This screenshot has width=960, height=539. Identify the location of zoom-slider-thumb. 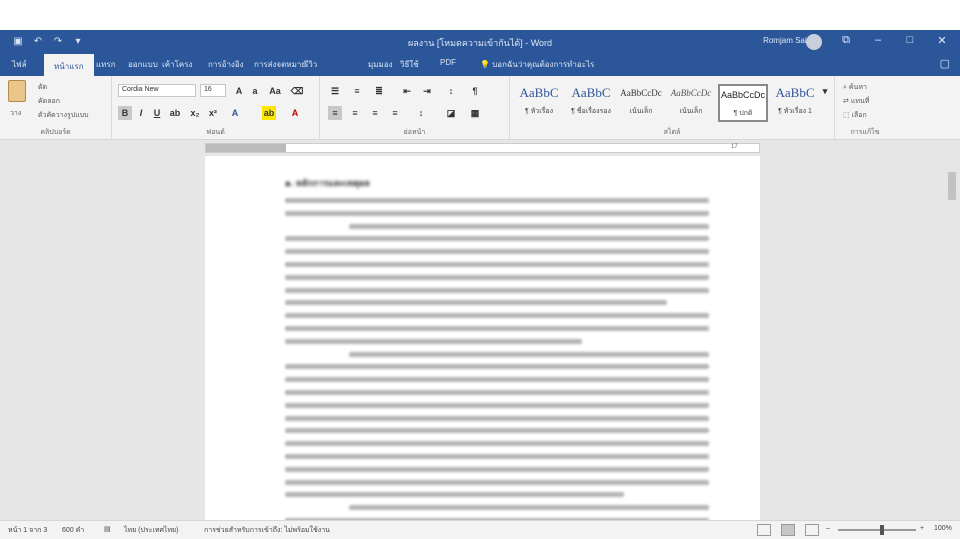
(882, 530).